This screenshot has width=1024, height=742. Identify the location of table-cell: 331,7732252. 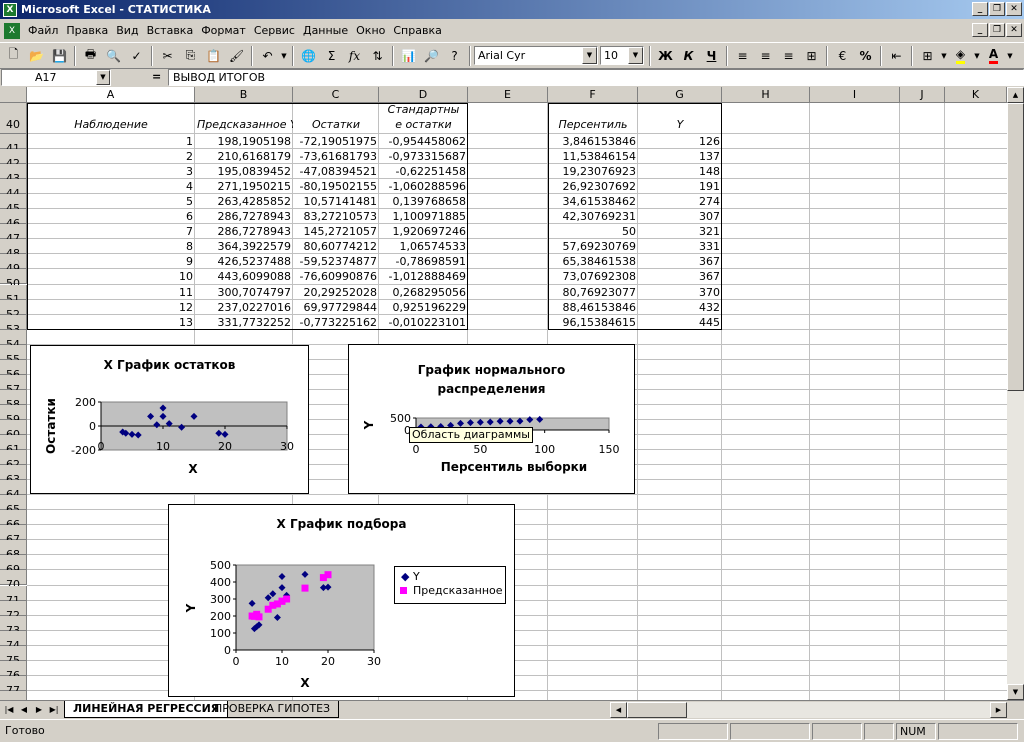
(244, 323).